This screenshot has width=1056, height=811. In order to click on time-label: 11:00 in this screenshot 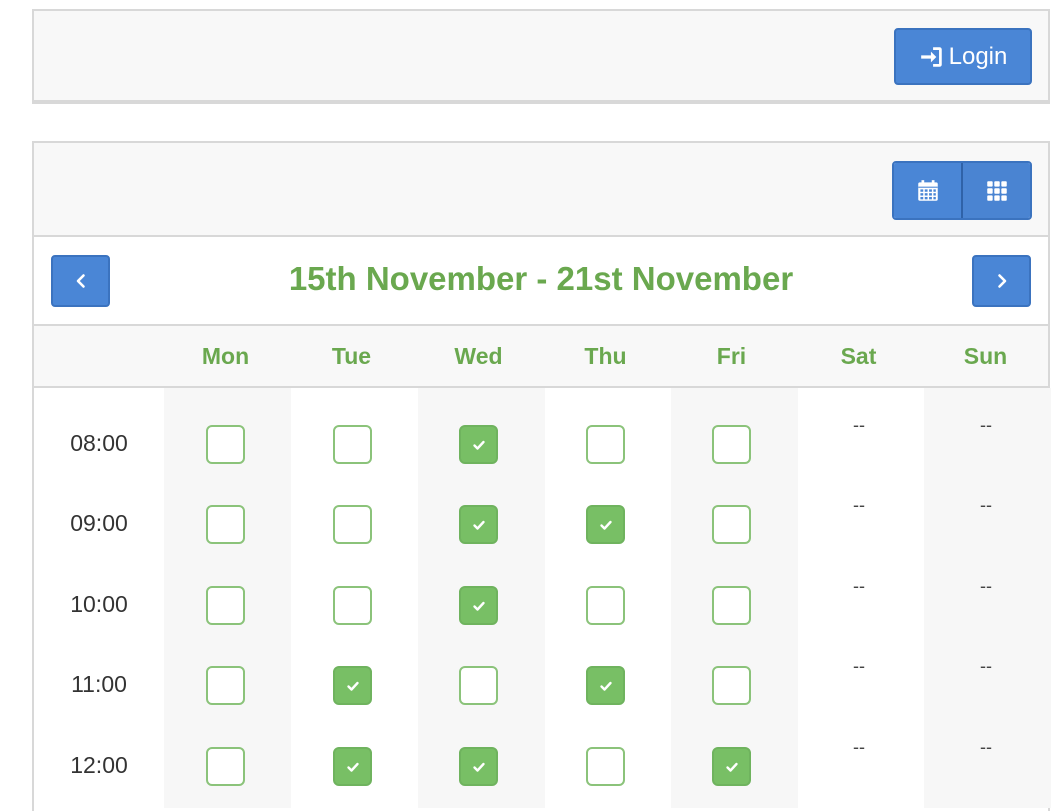, I will do `click(99, 684)`.